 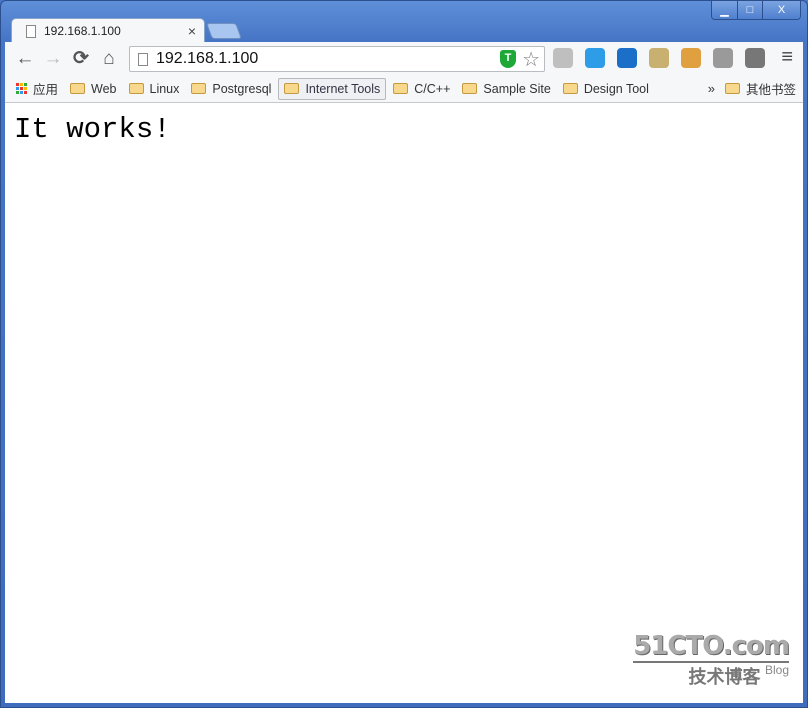 I want to click on bookmark-apps: 应用, so click(x=37, y=89).